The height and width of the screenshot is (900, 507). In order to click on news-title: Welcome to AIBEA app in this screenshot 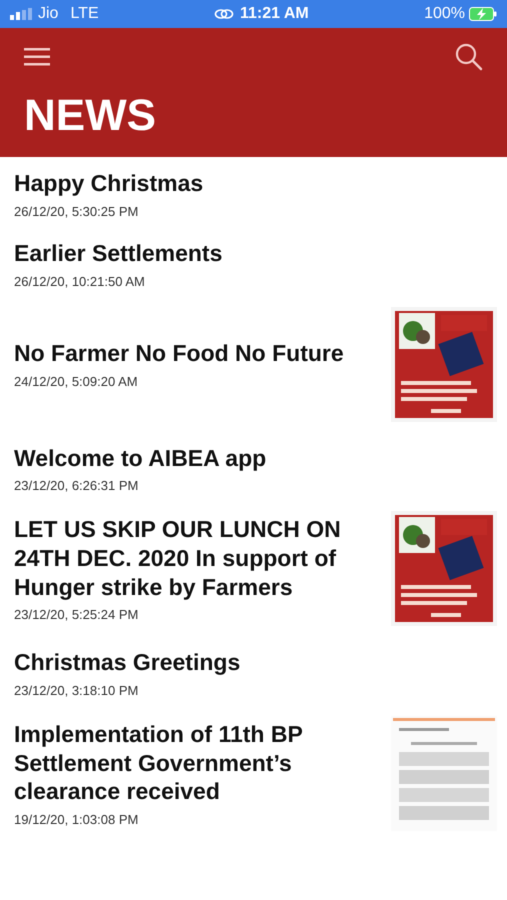, I will do `click(141, 458)`.